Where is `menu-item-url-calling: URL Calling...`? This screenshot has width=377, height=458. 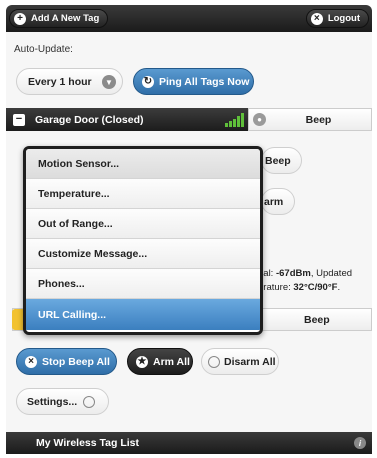 menu-item-url-calling: URL Calling... is located at coordinates (143, 314).